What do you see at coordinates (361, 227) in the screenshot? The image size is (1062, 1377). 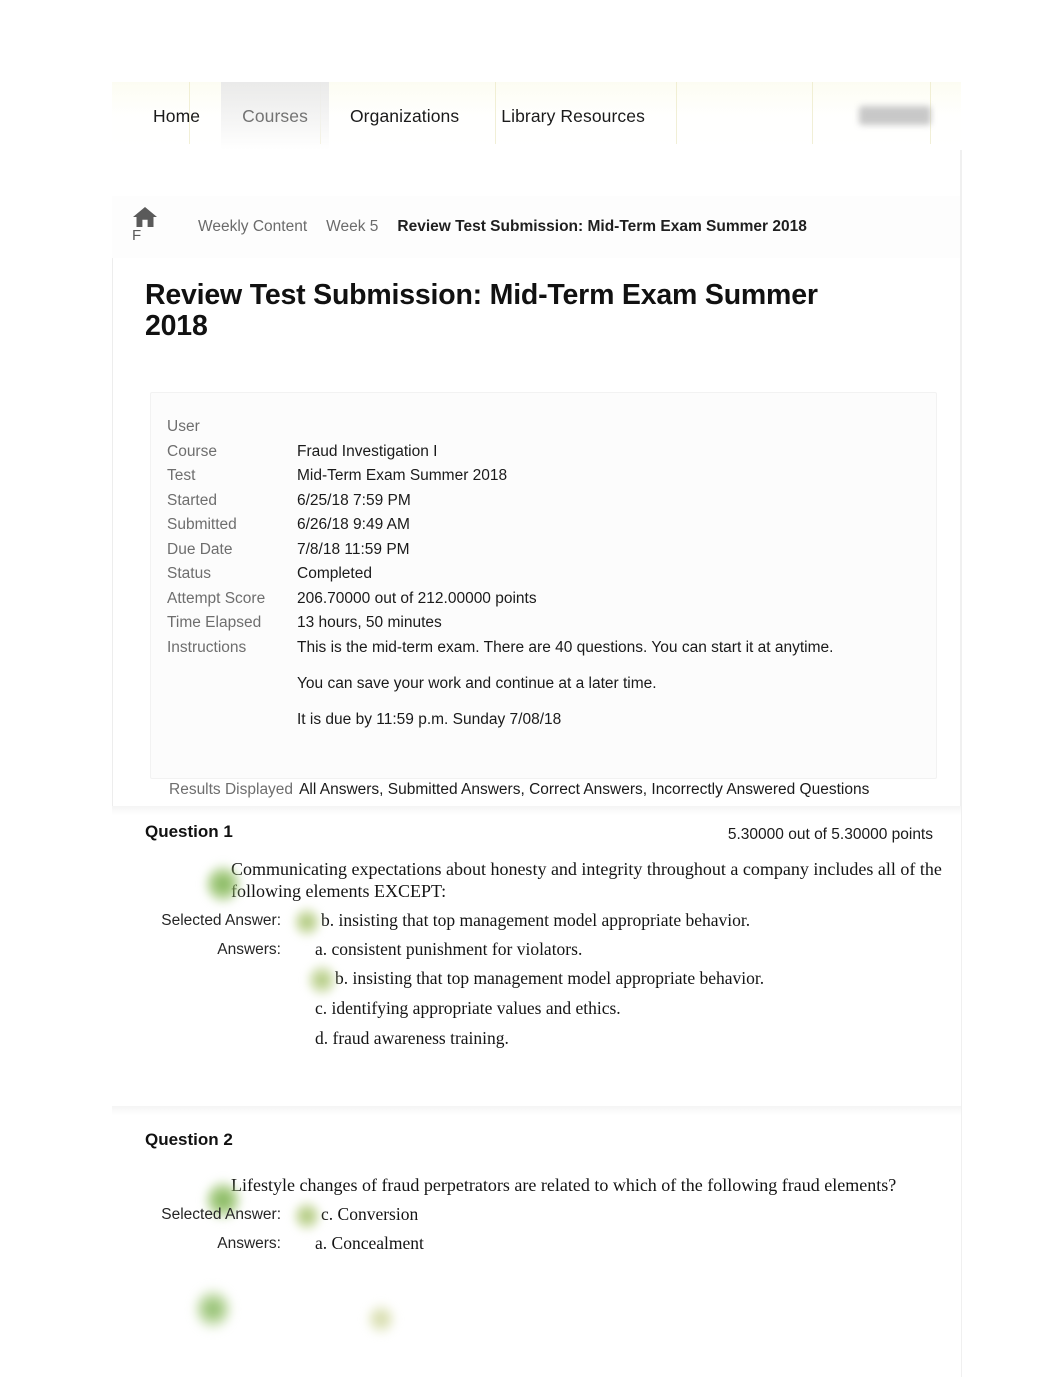 I see `breadcrumb-item-week-5: Week 5` at bounding box center [361, 227].